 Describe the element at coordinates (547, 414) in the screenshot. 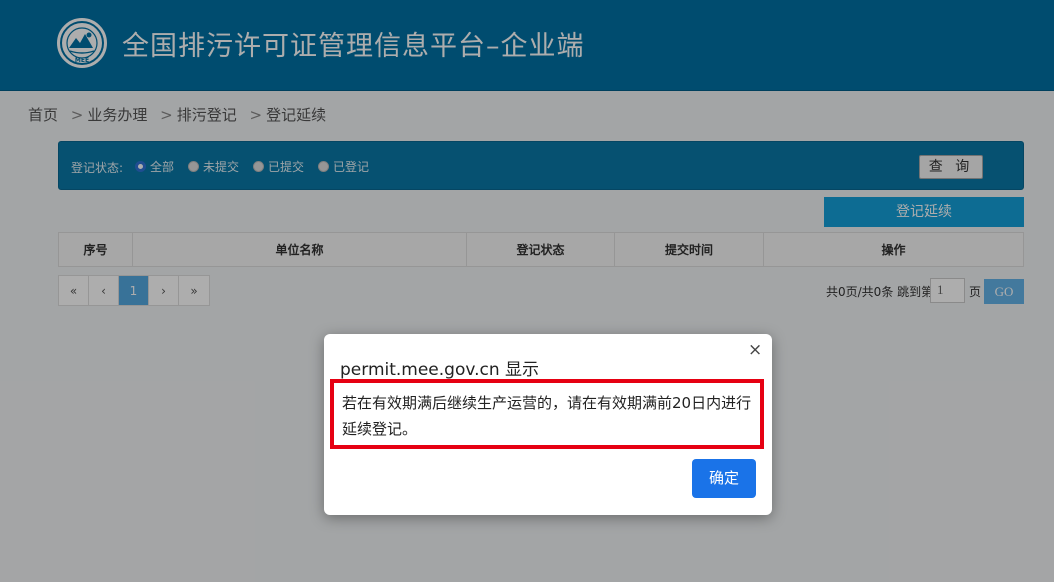

I see `dialog-message: 若在有效期满后继续生产运营的，请在有效期满前20日内进行延续登记。` at that location.